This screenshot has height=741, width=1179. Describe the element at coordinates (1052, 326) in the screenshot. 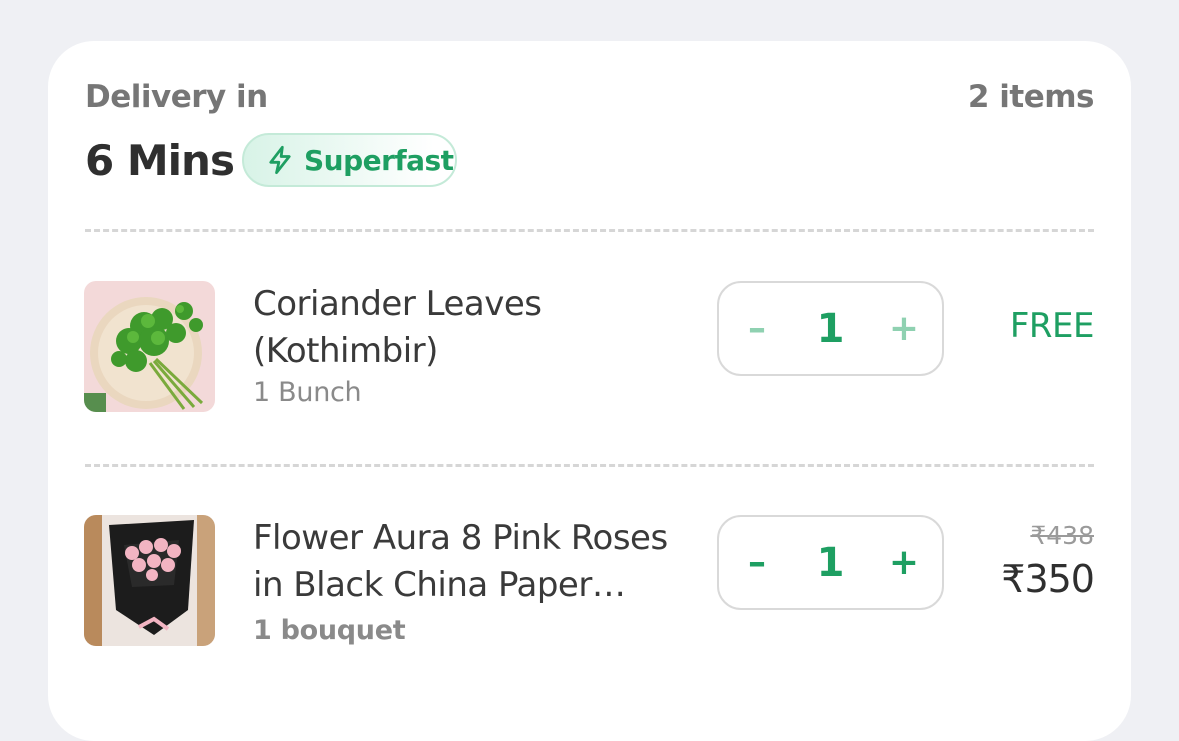

I see `price-free: FREE` at that location.